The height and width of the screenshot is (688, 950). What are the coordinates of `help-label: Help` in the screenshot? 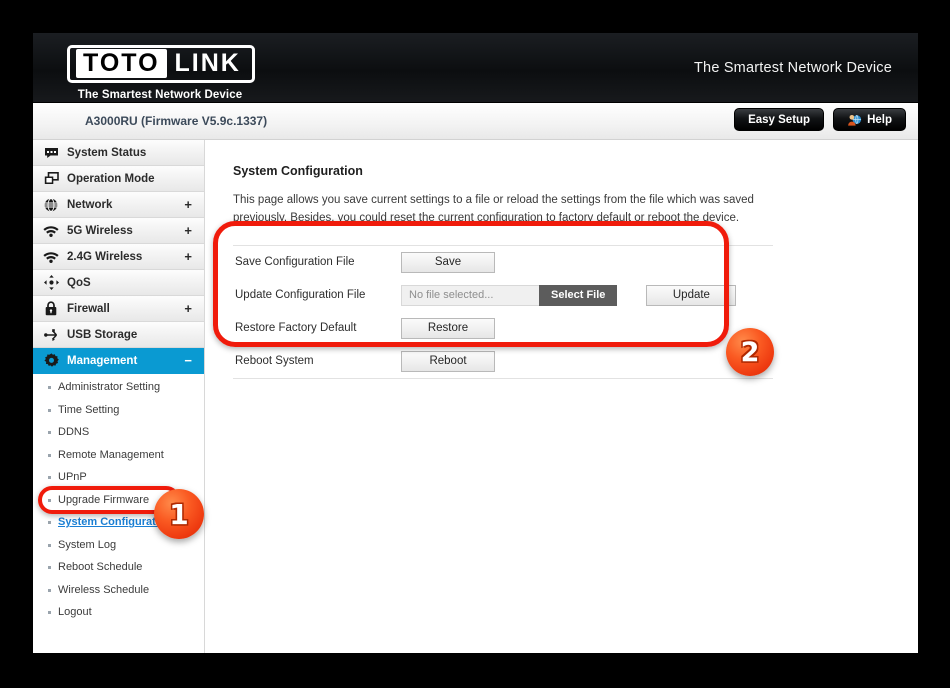 It's located at (879, 119).